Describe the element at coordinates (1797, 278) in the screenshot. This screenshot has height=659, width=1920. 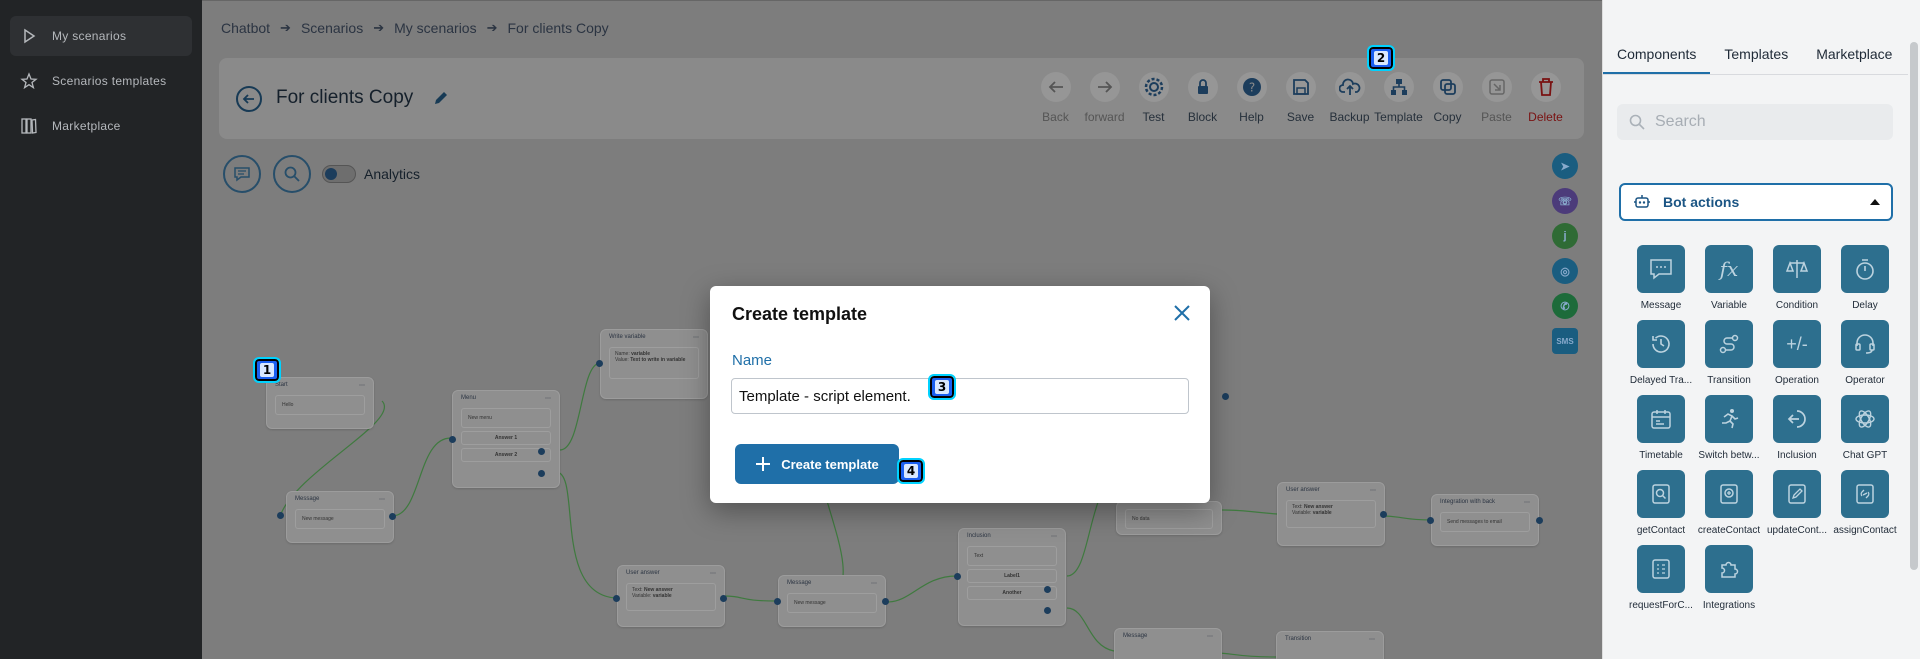
I see `component-condition: Condition` at that location.